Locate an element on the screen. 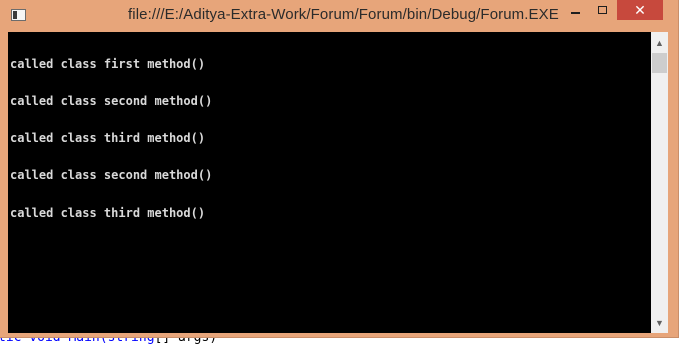  scrollbar-thumb is located at coordinates (659, 63).